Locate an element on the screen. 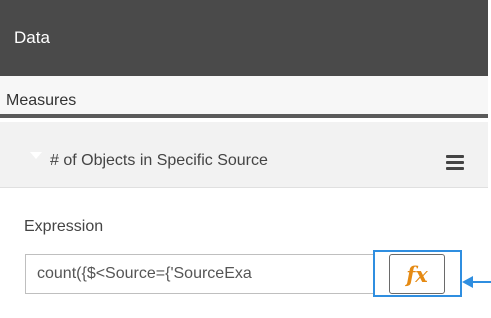 The height and width of the screenshot is (318, 491). measures-section-header: Measures is located at coordinates (244, 97).